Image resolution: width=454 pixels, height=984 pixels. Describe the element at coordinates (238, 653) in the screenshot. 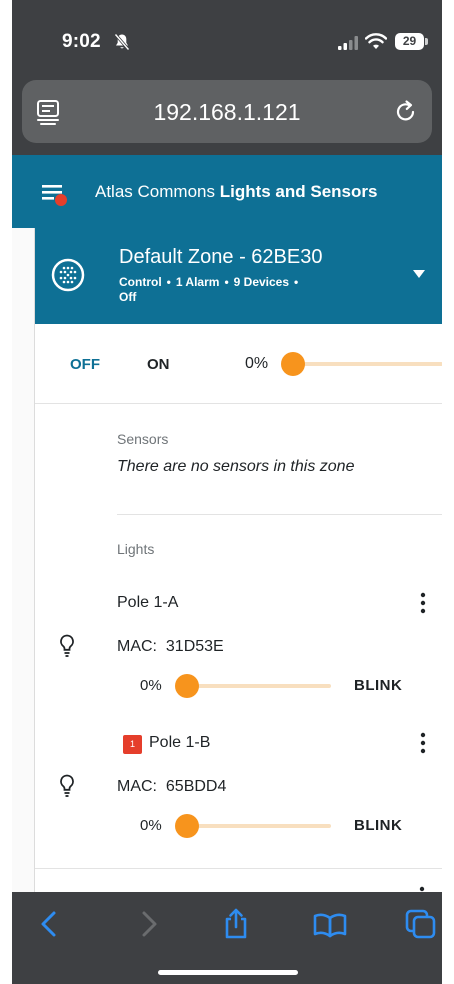

I see `light-item: Pole 1-A MAC: 31D53E 0% BLINK` at that location.